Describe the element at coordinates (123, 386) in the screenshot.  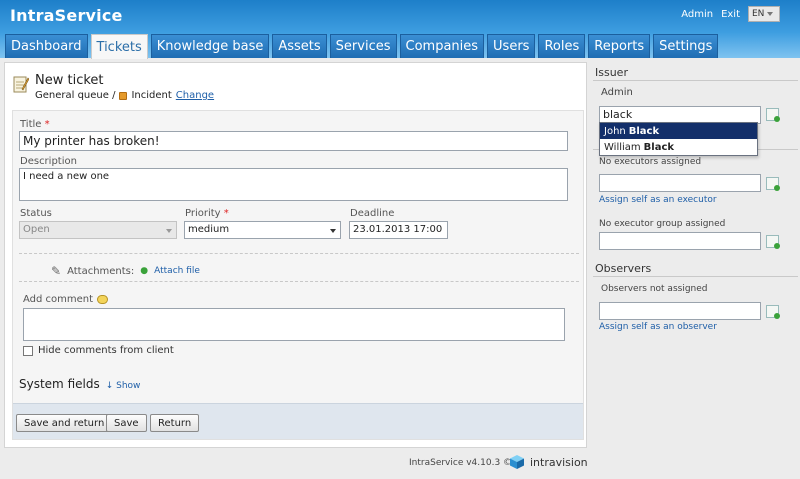
I see `show-system-fields-link: ↓ Show` at that location.